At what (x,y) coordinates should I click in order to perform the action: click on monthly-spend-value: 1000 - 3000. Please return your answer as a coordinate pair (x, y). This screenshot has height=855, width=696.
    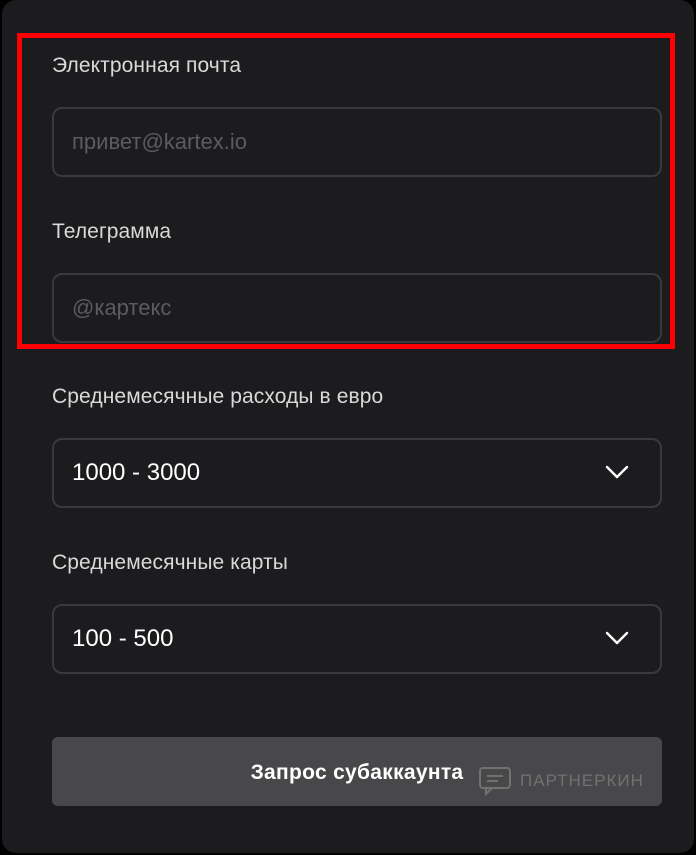
    Looking at the image, I should click on (136, 472).